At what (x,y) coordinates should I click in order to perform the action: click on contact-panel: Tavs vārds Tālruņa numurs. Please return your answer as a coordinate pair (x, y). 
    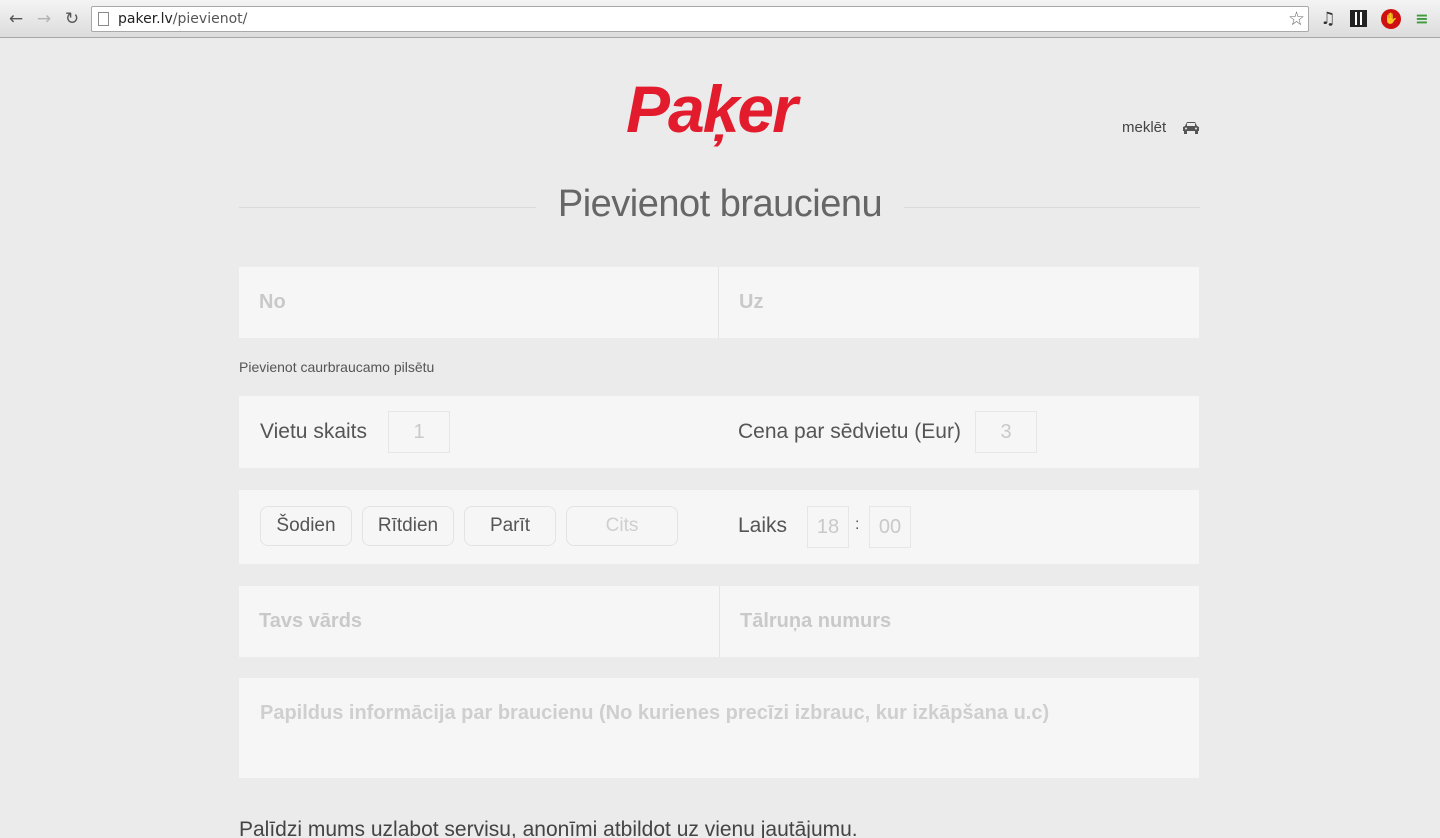
    Looking at the image, I should click on (719, 621).